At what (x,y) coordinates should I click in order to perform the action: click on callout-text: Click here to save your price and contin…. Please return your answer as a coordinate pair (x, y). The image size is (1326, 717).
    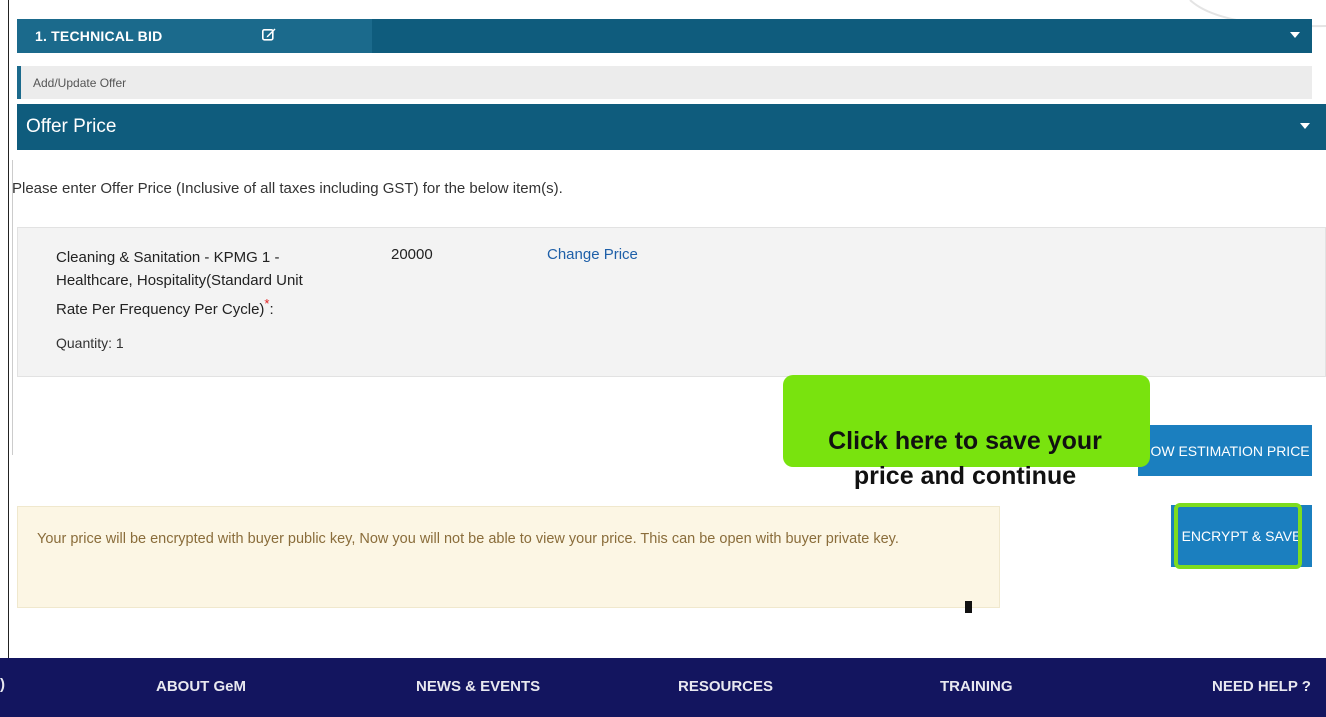
    Looking at the image, I should click on (965, 458).